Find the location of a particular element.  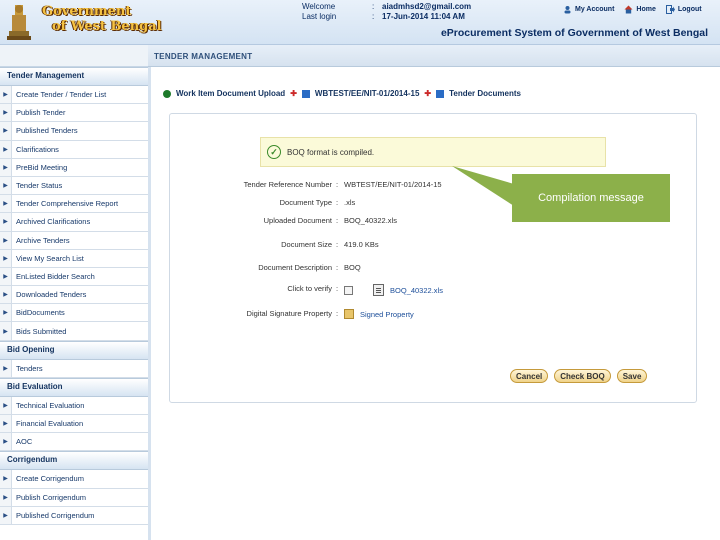

my-account-link: My Account is located at coordinates (588, 9).